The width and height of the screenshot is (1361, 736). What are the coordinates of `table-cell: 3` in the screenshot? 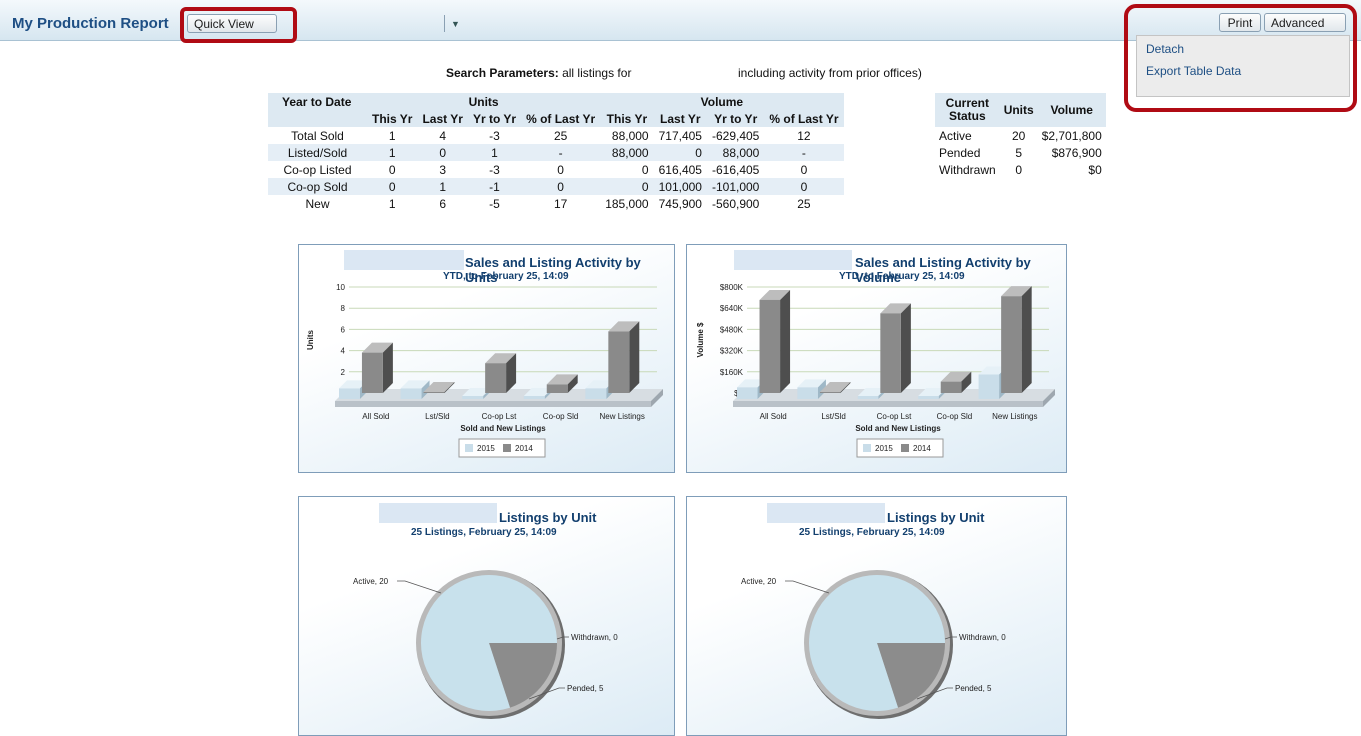 It's located at (443, 169).